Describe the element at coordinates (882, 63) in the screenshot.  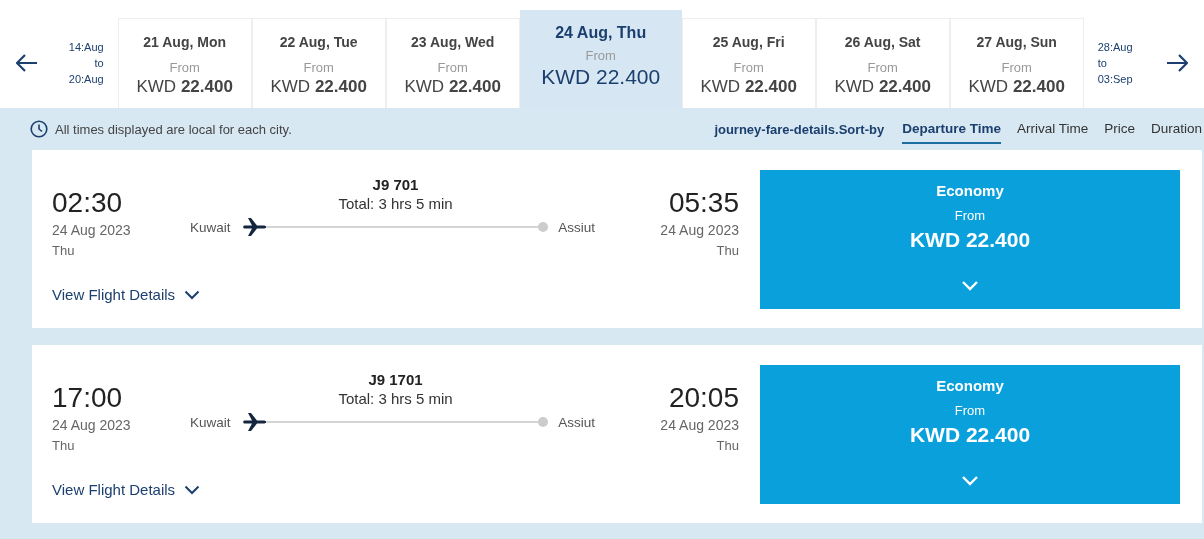
I see `date-tab: 26 Aug, Sat From KWD 22.400` at that location.